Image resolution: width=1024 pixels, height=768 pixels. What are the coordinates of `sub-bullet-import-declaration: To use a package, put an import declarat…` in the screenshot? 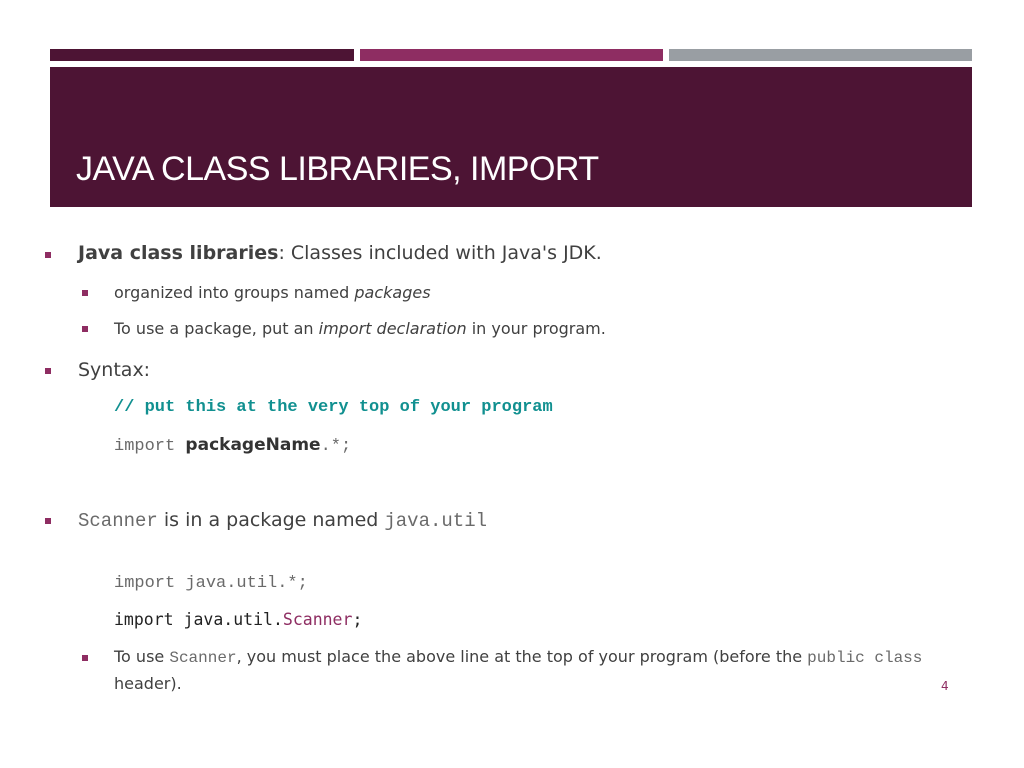 It's located at (360, 328).